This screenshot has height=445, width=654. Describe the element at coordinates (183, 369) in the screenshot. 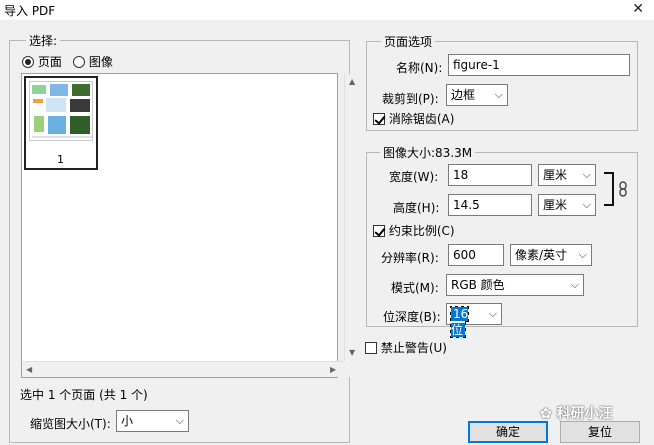

I see `horizontal-scrollbar: ◀ ▶` at that location.